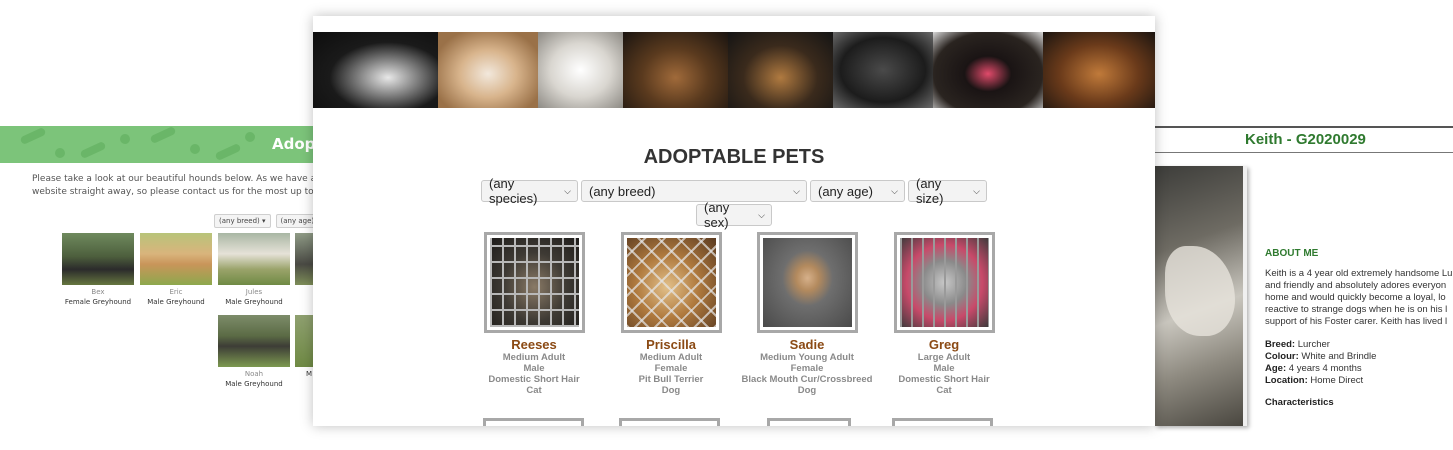 The height and width of the screenshot is (450, 1453). Describe the element at coordinates (944, 344) in the screenshot. I see `pet-name: Greg` at that location.